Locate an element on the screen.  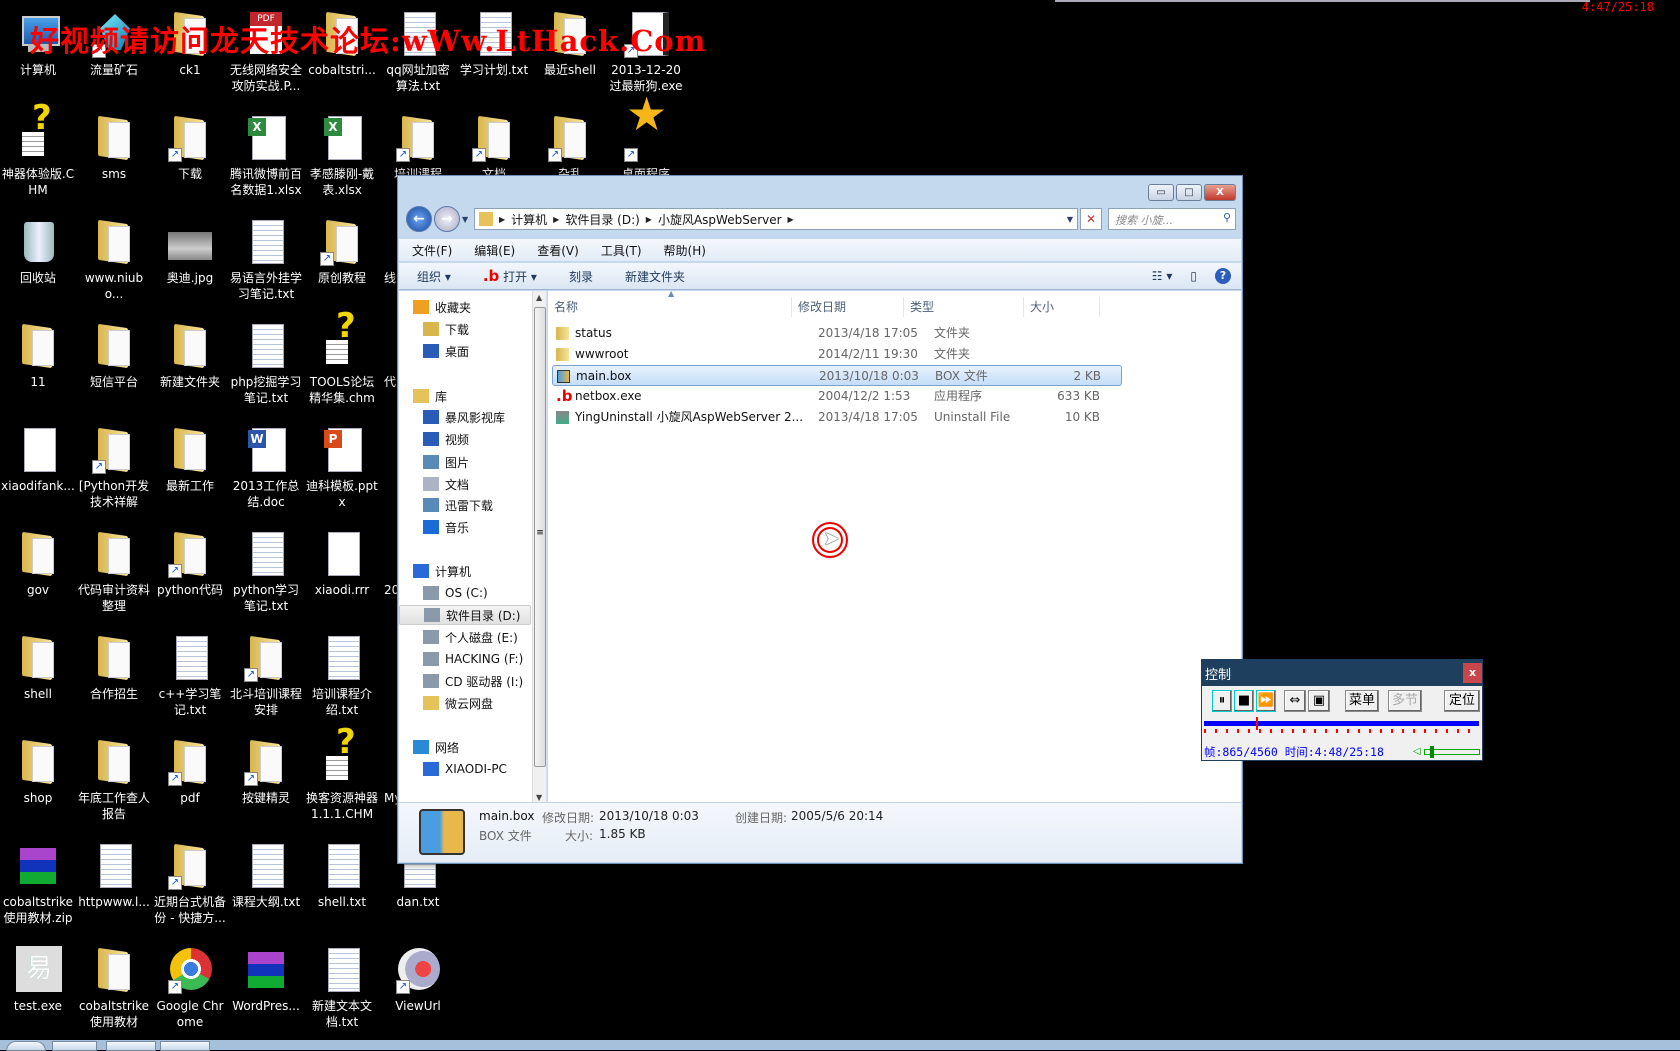
desktop-icon: ↗ ViewUrl is located at coordinates (418, 992).